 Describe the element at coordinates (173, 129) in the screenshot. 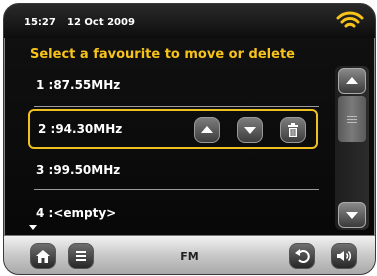

I see `list-item-selected: 2 :94.30MHz` at that location.